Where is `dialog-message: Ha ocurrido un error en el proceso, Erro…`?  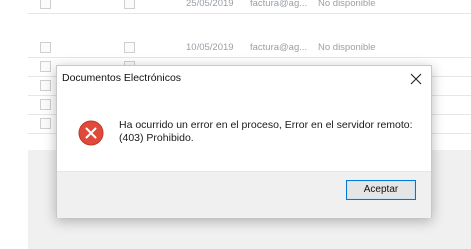
dialog-message: Ha ocurrido un error en el proceso, Erro… is located at coordinates (266, 131).